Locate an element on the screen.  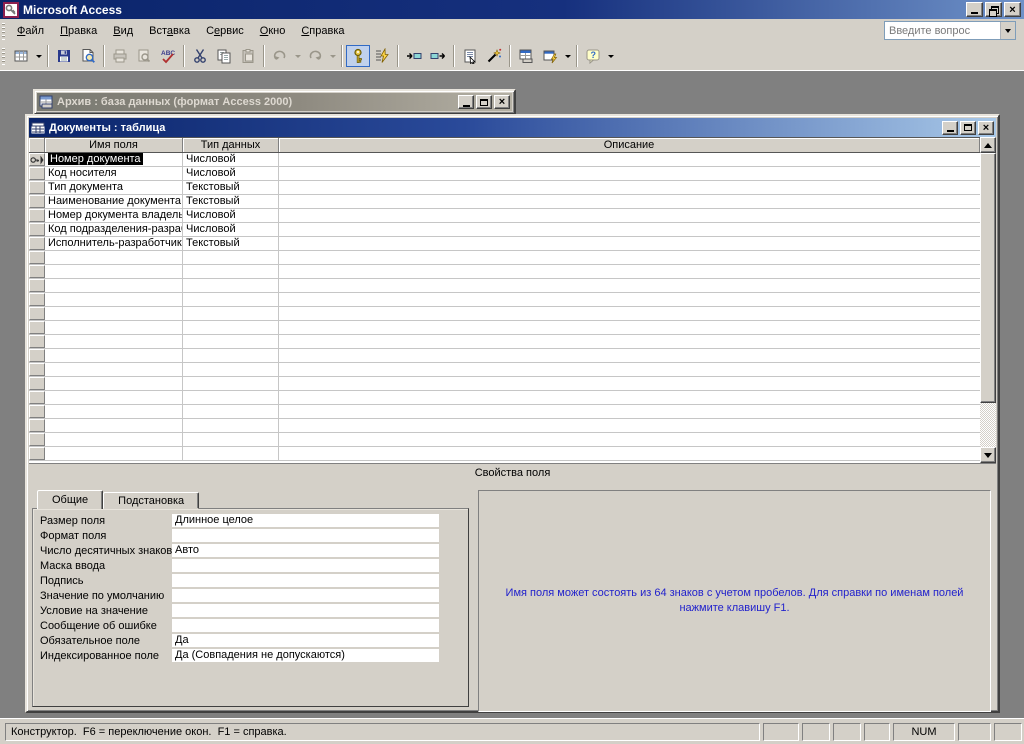
save-button is located at coordinates (64, 56).